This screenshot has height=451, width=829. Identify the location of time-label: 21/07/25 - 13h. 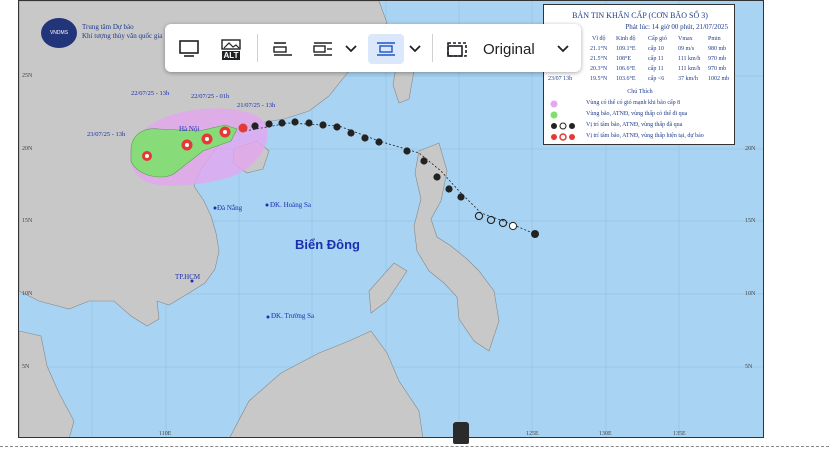
(256, 105).